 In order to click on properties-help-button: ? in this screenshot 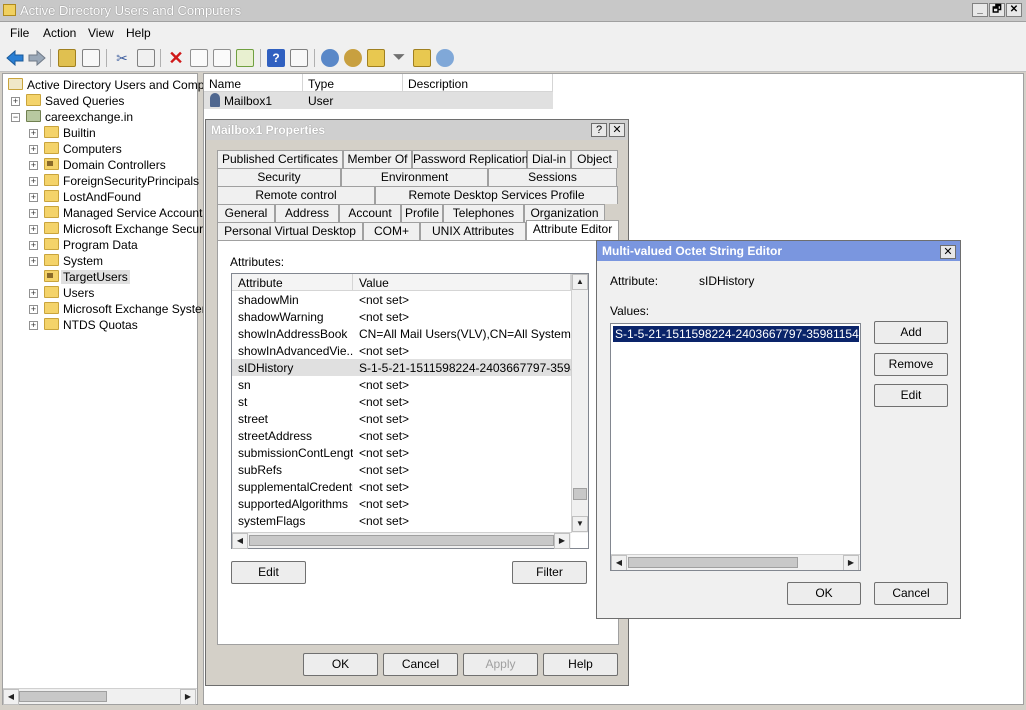, I will do `click(599, 130)`.